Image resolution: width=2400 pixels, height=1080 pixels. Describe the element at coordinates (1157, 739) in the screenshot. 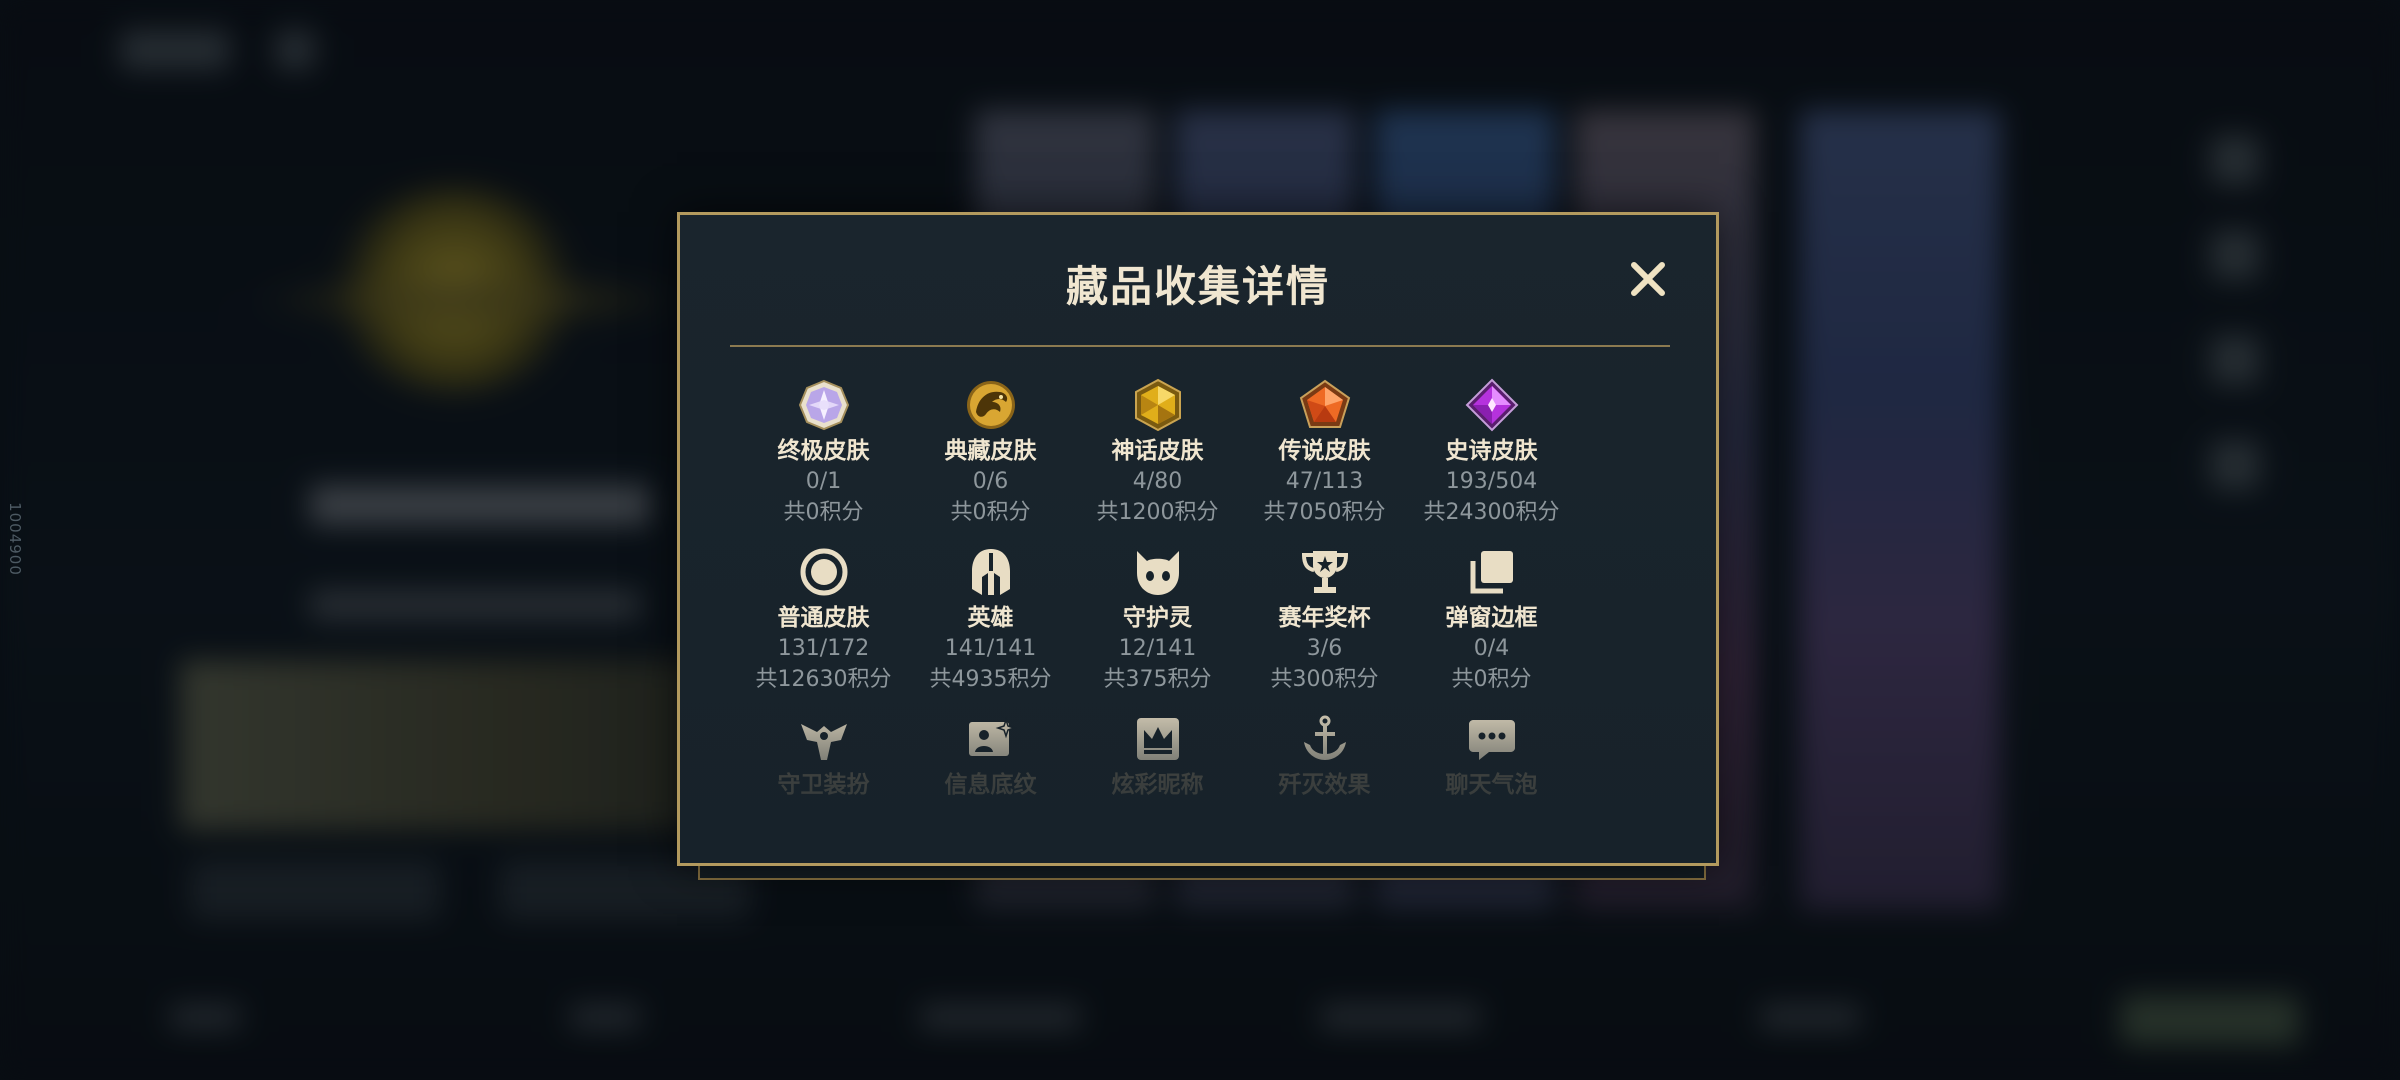

I see `nickname-crown-icon` at that location.